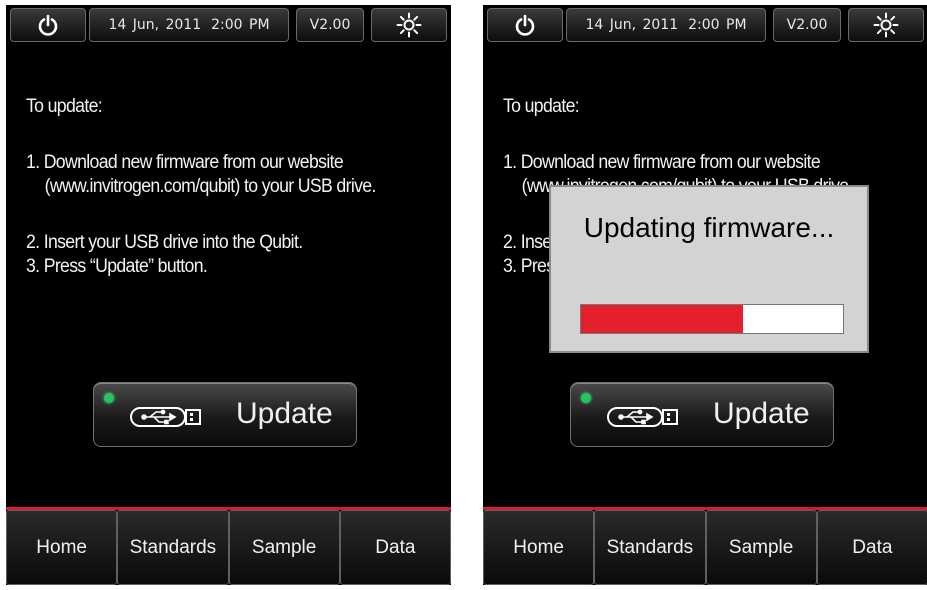 This screenshot has height=590, width=927. Describe the element at coordinates (117, 266) in the screenshot. I see `step-3: 3. Press “Update” button.` at that location.